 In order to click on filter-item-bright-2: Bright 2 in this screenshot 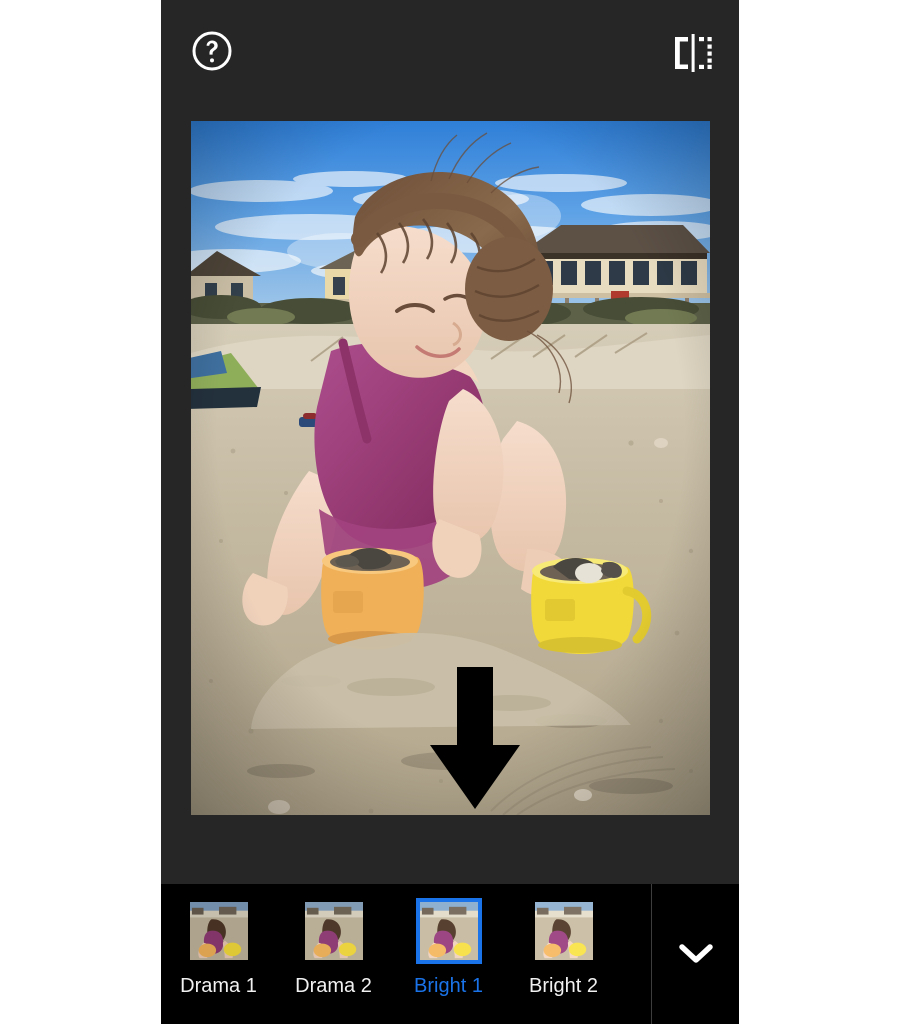, I will do `click(563, 947)`.